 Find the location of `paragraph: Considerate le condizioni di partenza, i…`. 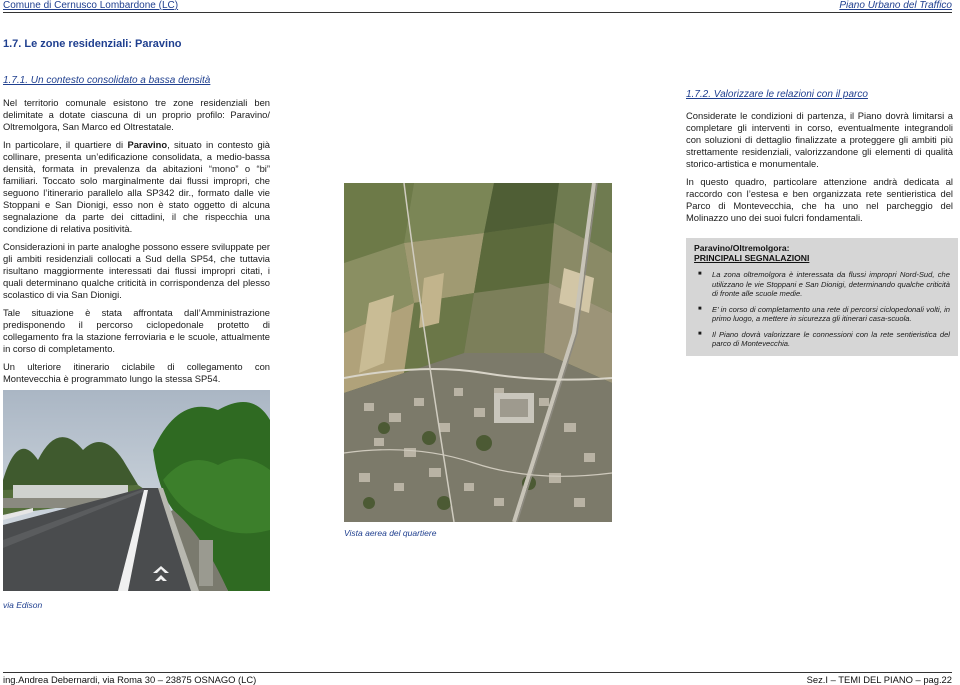

paragraph: Considerate le condizioni di partenza, i… is located at coordinates (819, 139).